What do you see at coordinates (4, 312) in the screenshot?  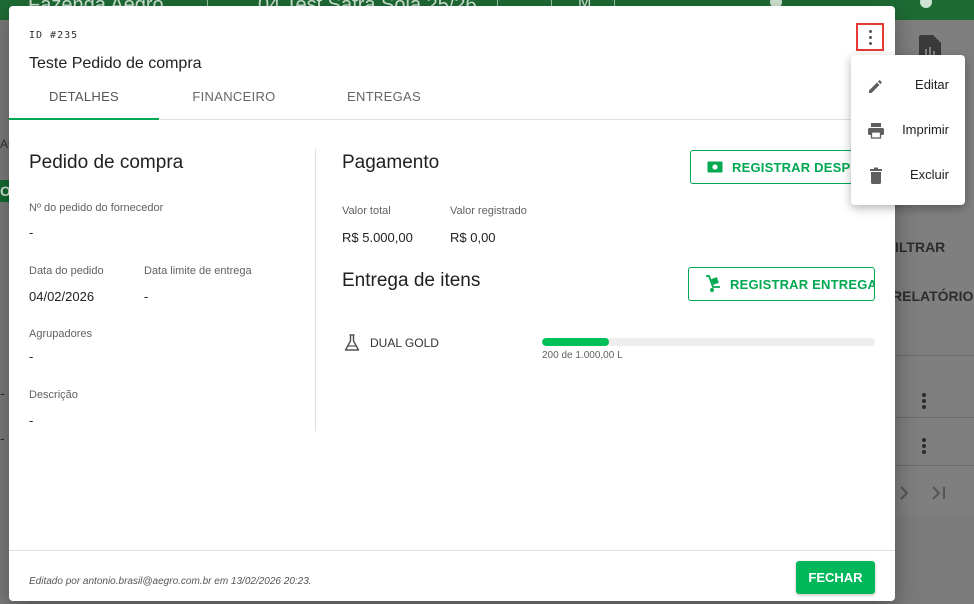 I see `background-left-area` at bounding box center [4, 312].